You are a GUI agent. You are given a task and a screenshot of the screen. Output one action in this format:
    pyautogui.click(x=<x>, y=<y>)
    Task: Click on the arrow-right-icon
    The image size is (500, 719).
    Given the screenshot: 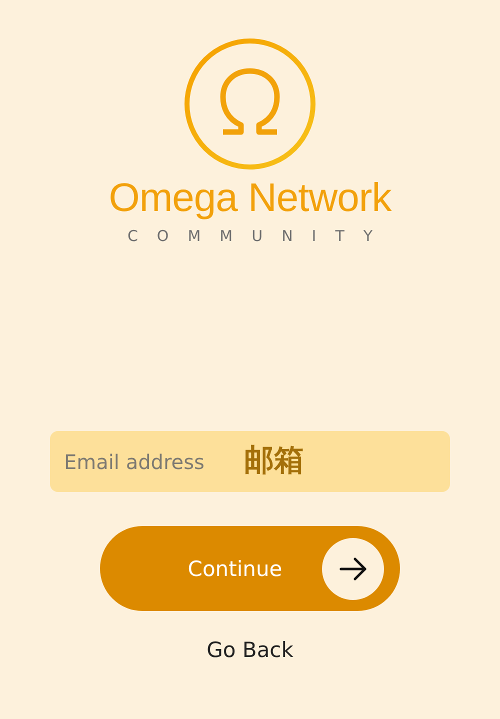 What is the action you would take?
    pyautogui.click(x=353, y=569)
    